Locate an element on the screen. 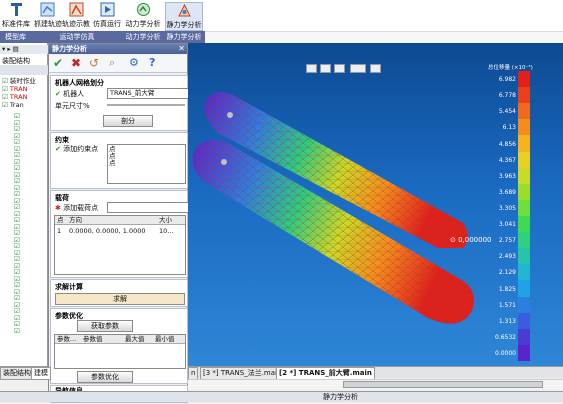 Image resolution: width=563 pixels, height=404 pixels. optimization-section: 参数优化 获取参数 参数... 参数值 最大值 最小值 参数优化 is located at coordinates (119, 346).